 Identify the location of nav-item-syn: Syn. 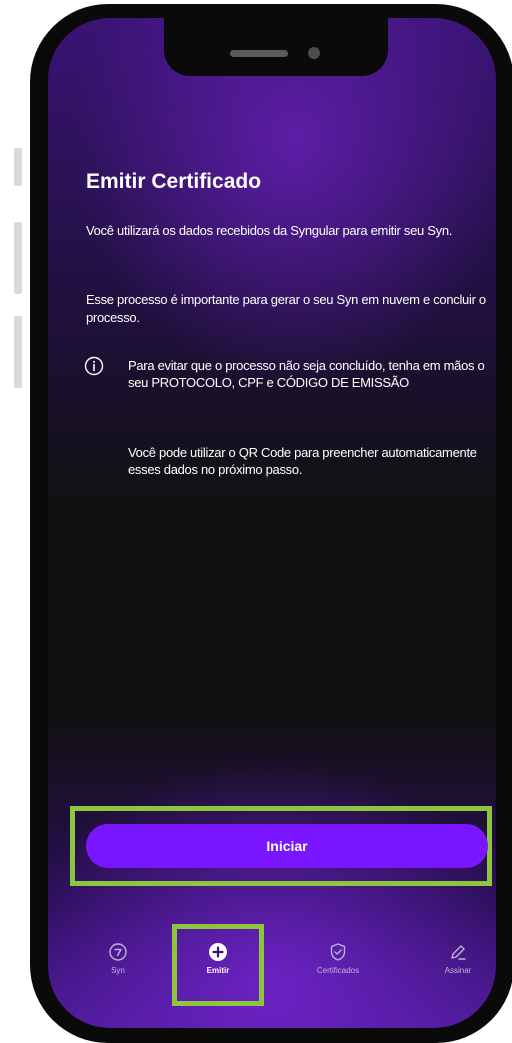
(118, 958).